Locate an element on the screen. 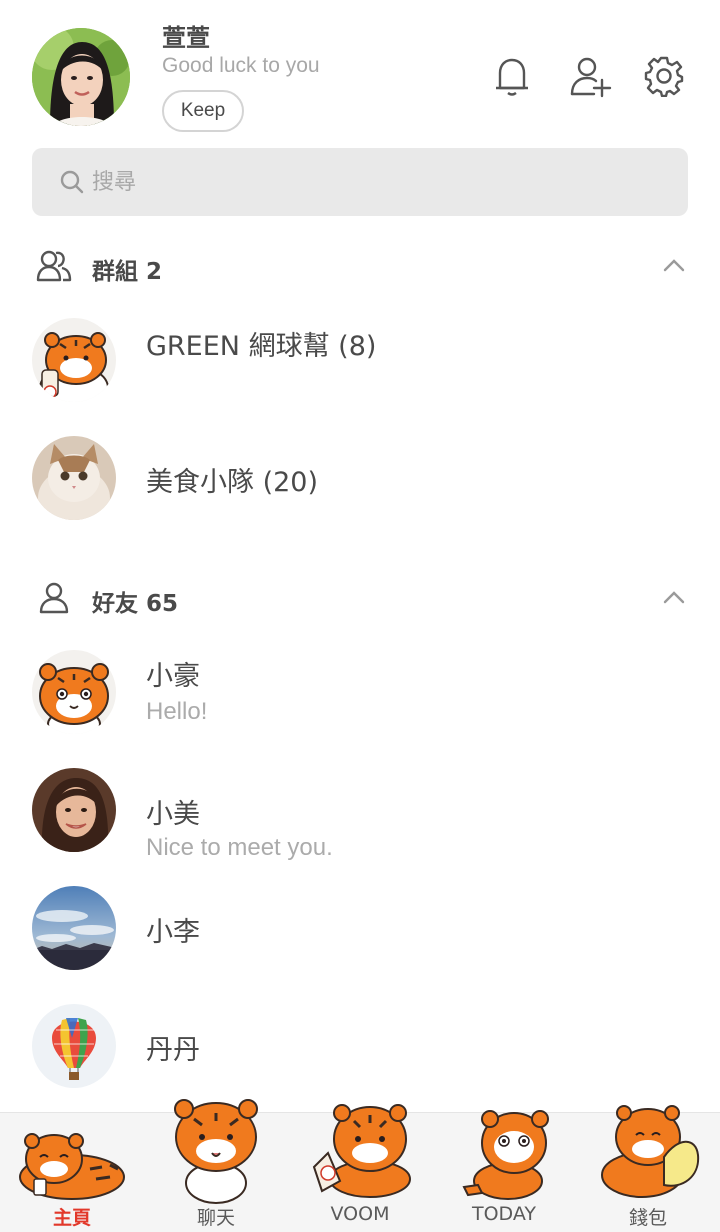 This screenshot has height=1232, width=720. tab-chats: 聊天 is located at coordinates (216, 1165).